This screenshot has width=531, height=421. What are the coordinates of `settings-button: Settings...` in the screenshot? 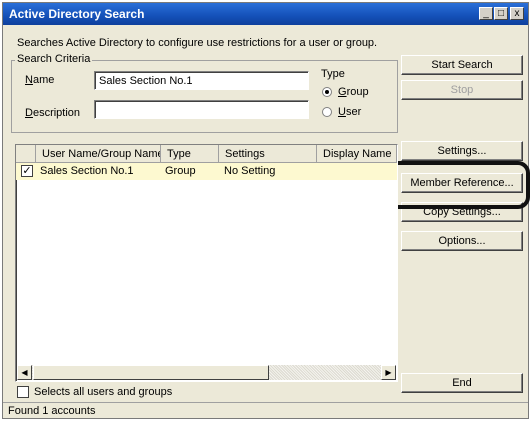 It's located at (462, 151).